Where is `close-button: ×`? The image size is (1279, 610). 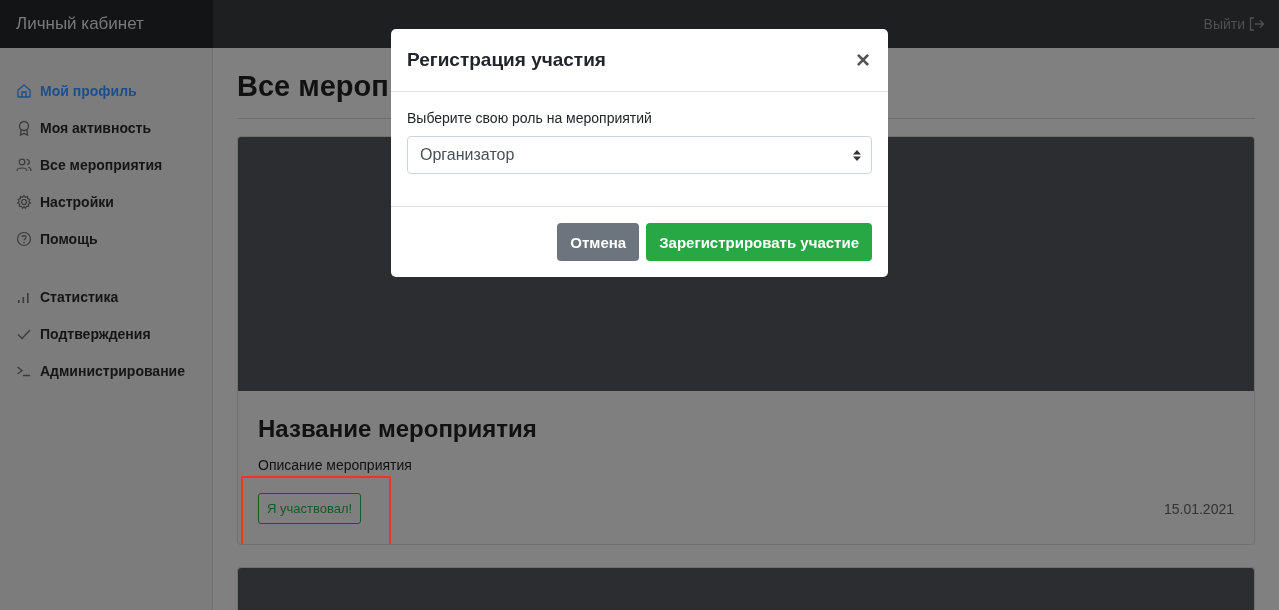 close-button: × is located at coordinates (863, 60).